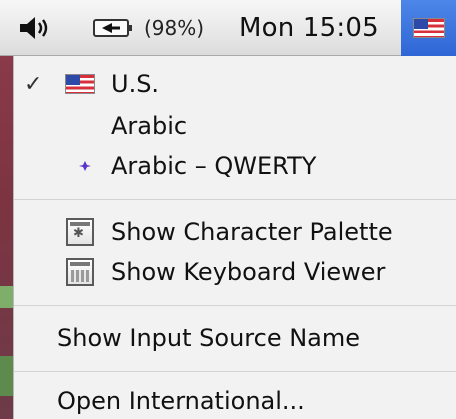 The height and width of the screenshot is (419, 456). Describe the element at coordinates (33, 84) in the screenshot. I see `checkmark-icon: ✓` at that location.